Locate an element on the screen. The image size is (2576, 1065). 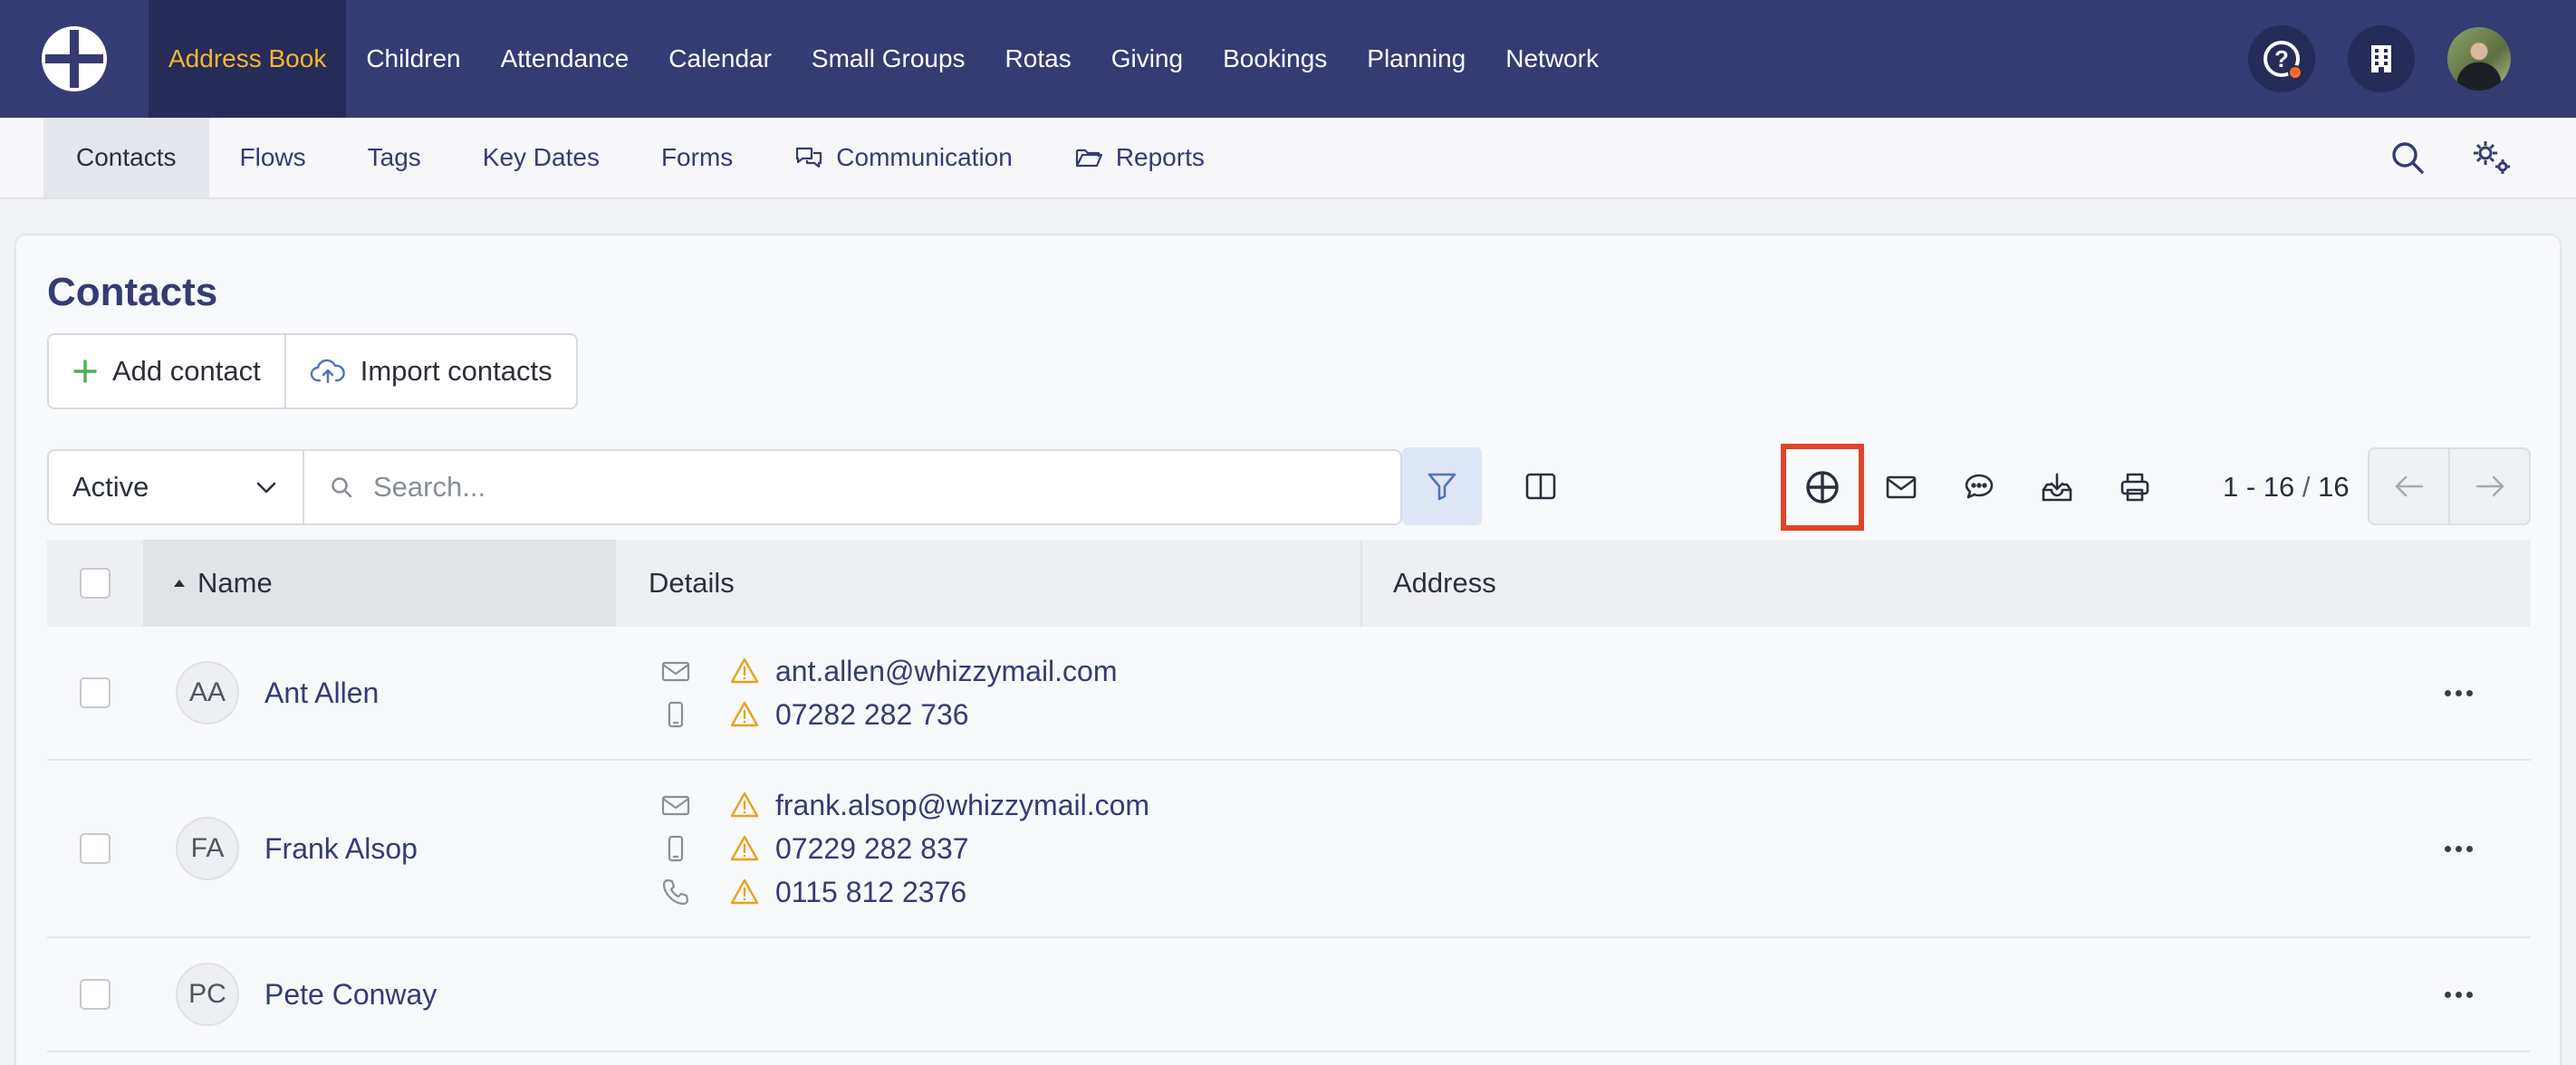
organisation-button is located at coordinates (2381, 59).